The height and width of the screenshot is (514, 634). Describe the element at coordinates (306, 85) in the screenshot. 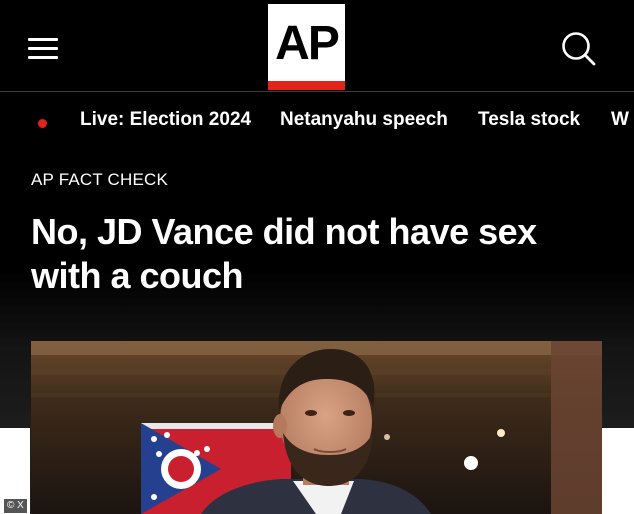

I see `ap-logo-red-bar` at that location.